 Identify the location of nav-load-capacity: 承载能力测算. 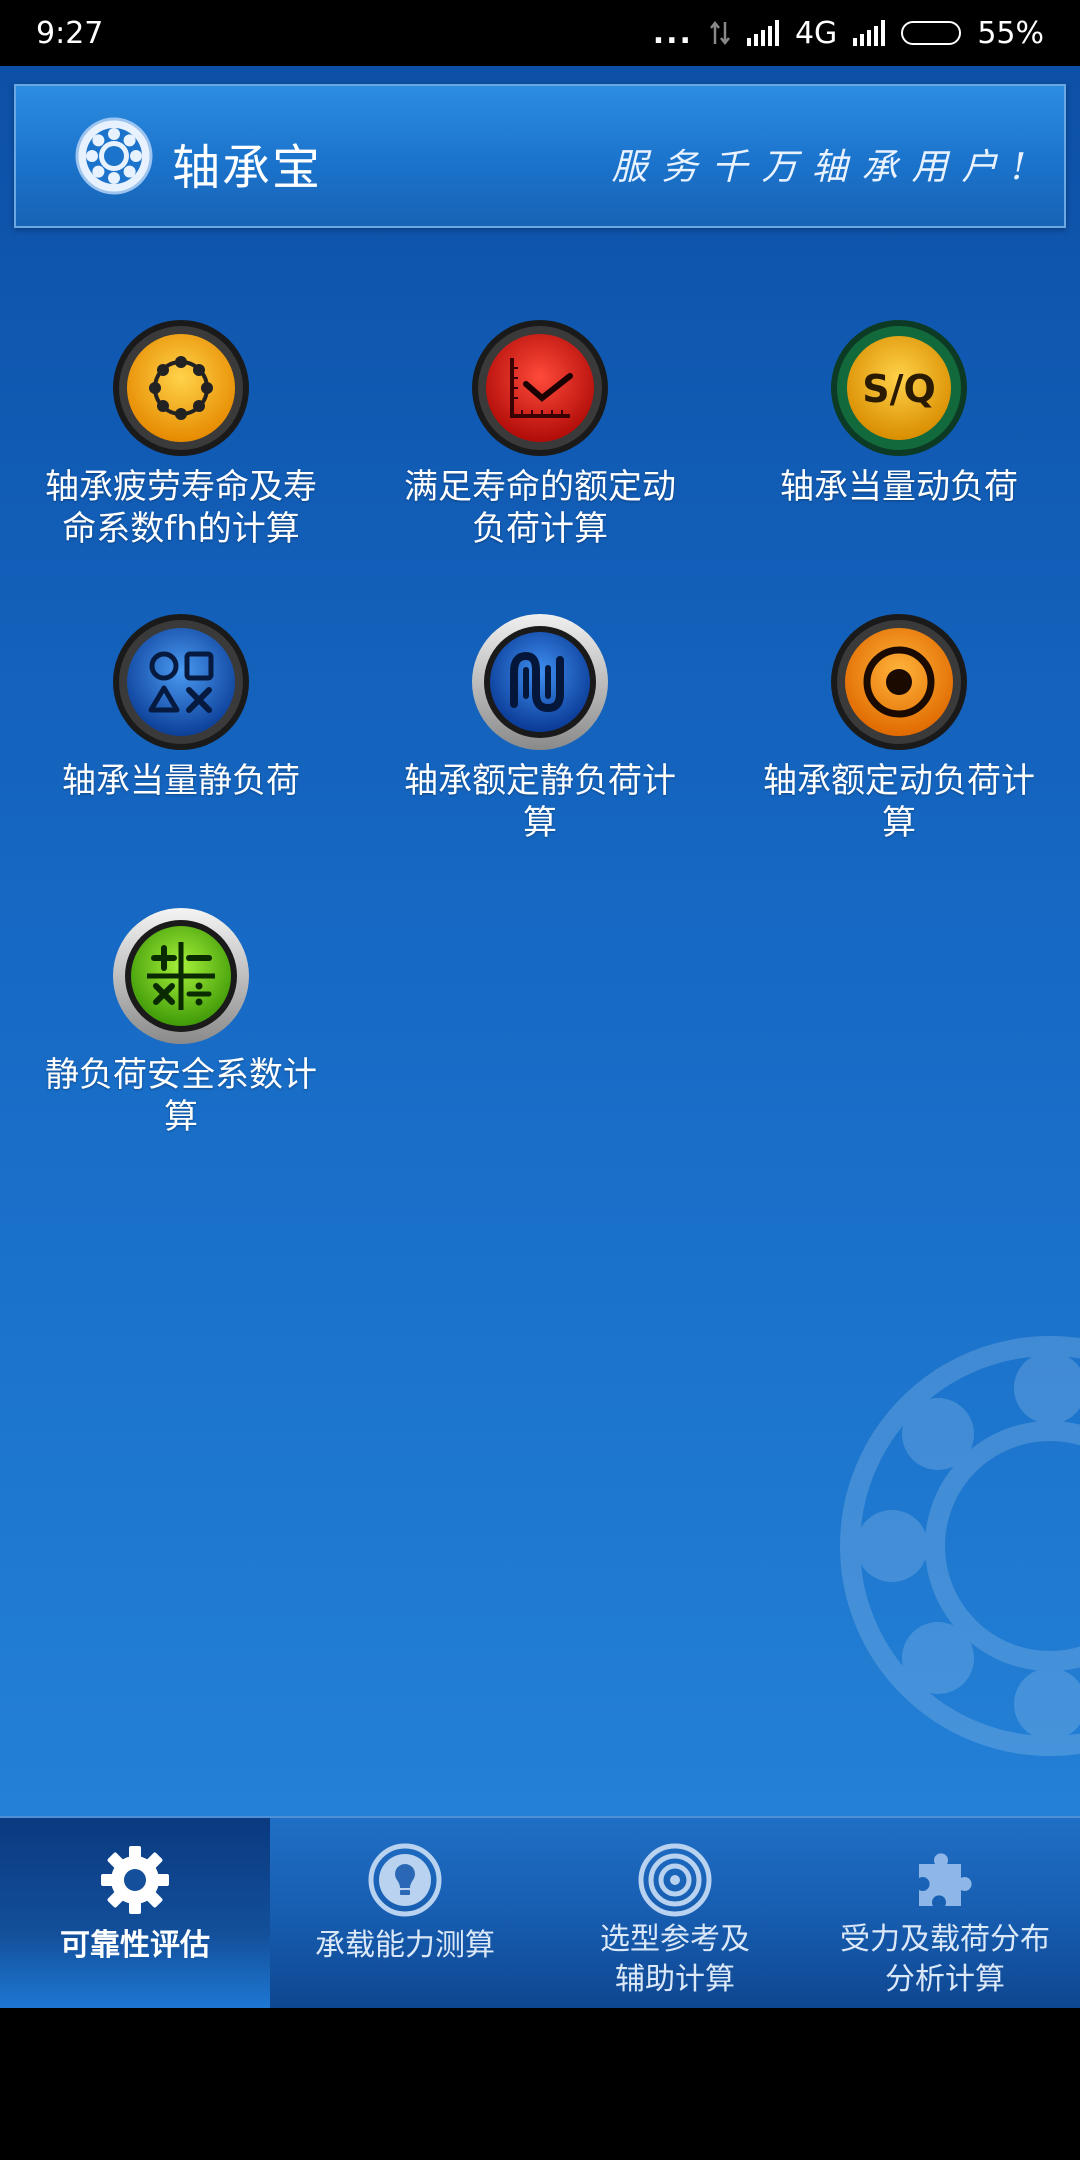
(405, 1914).